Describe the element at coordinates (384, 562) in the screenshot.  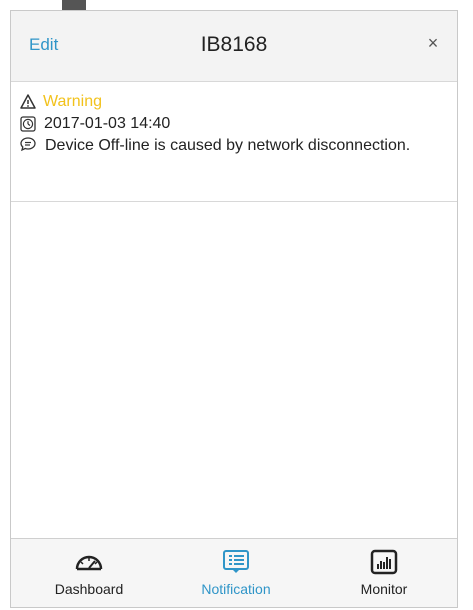
I see `bar-chart-icon` at that location.